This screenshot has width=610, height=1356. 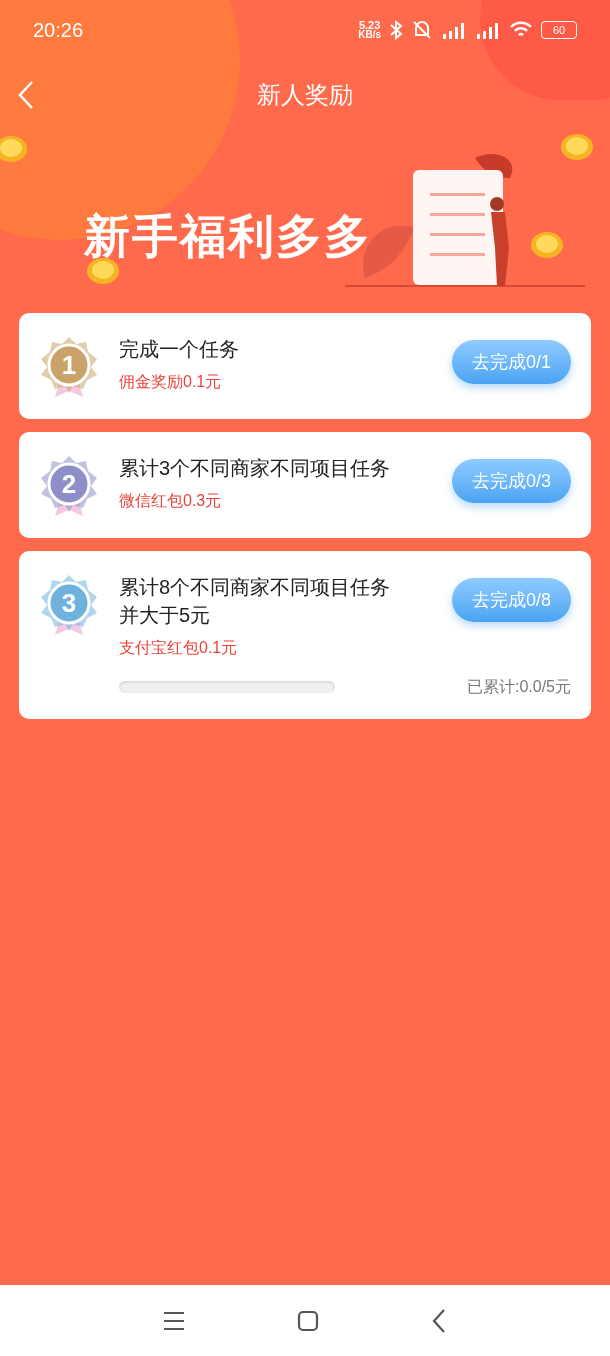 I want to click on task-title: 完成一个任务, so click(x=179, y=349).